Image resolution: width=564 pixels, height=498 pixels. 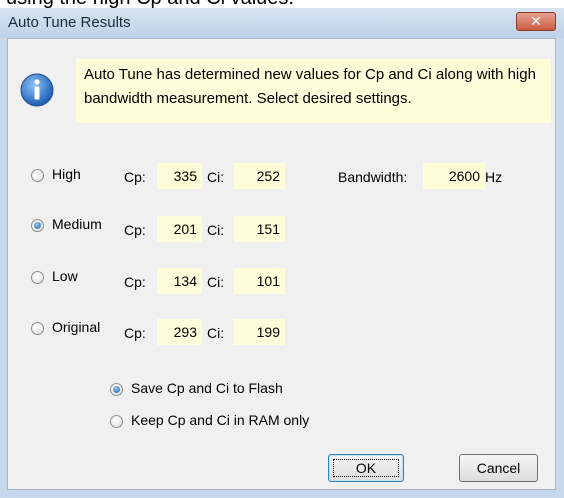 What do you see at coordinates (37, 90) in the screenshot?
I see `info-icon` at bounding box center [37, 90].